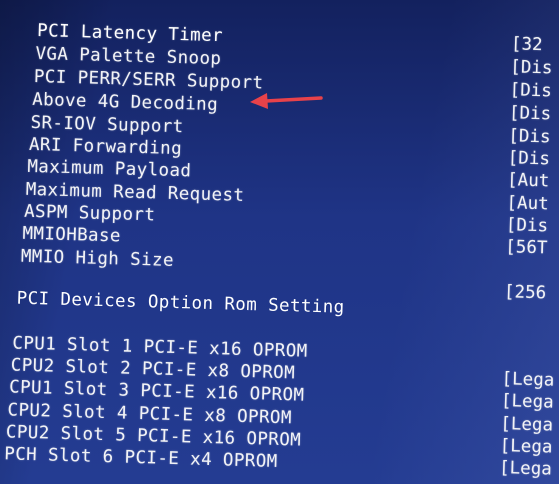 The width and height of the screenshot is (559, 484). Describe the element at coordinates (97, 258) in the screenshot. I see `setting-label: MMIO High Size` at that location.